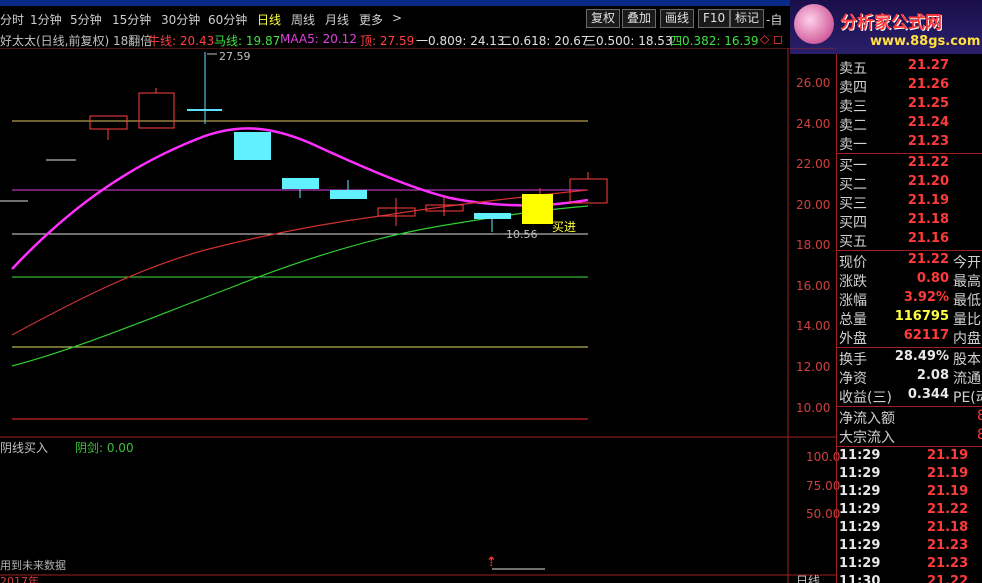  What do you see at coordinates (894, 202) in the screenshot?
I see `bid-3-row: 买三 21.19` at bounding box center [894, 202].